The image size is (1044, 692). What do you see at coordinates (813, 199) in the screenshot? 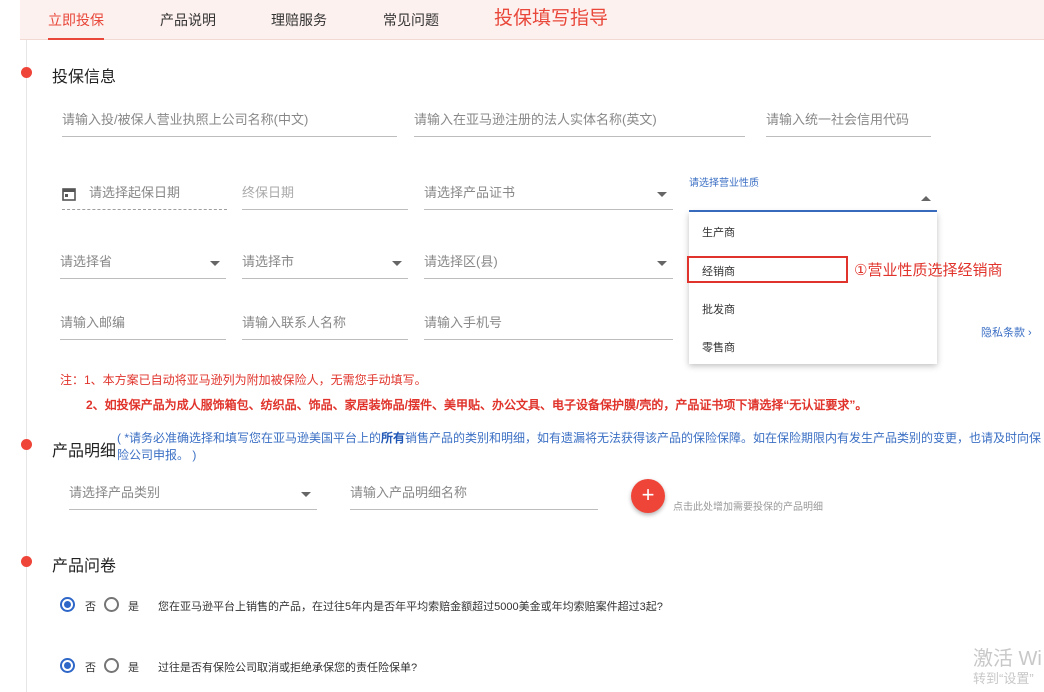
I see `business-type-select` at bounding box center [813, 199].